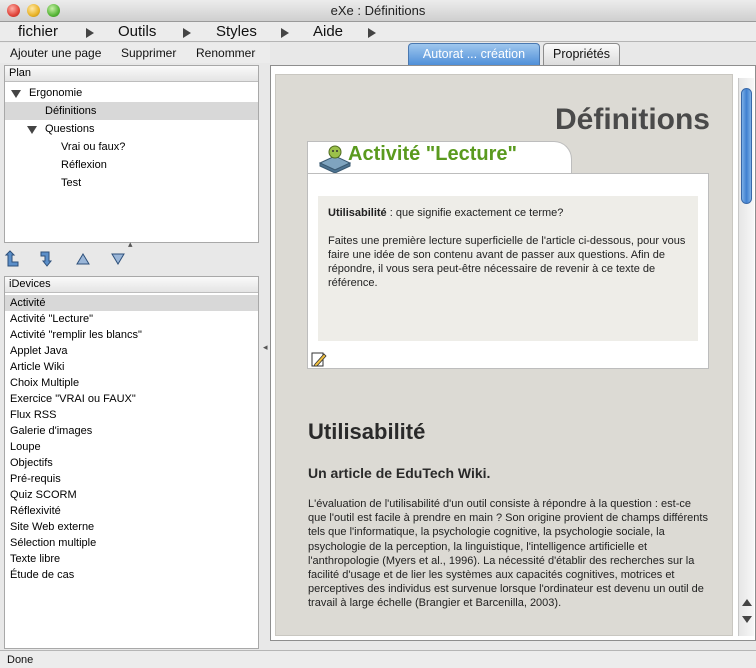 Image resolution: width=756 pixels, height=668 pixels. Describe the element at coordinates (475, 213) in the screenshot. I see `idevice-question: : que signifie exactement ce terme?` at that location.